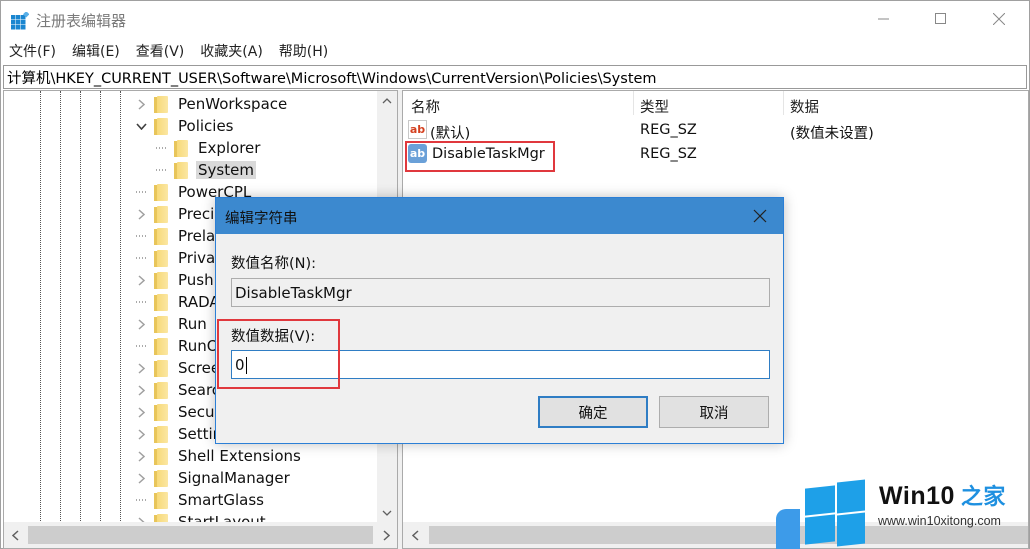  Describe the element at coordinates (804, 106) in the screenshot. I see `column-header-data: 数据` at that location.